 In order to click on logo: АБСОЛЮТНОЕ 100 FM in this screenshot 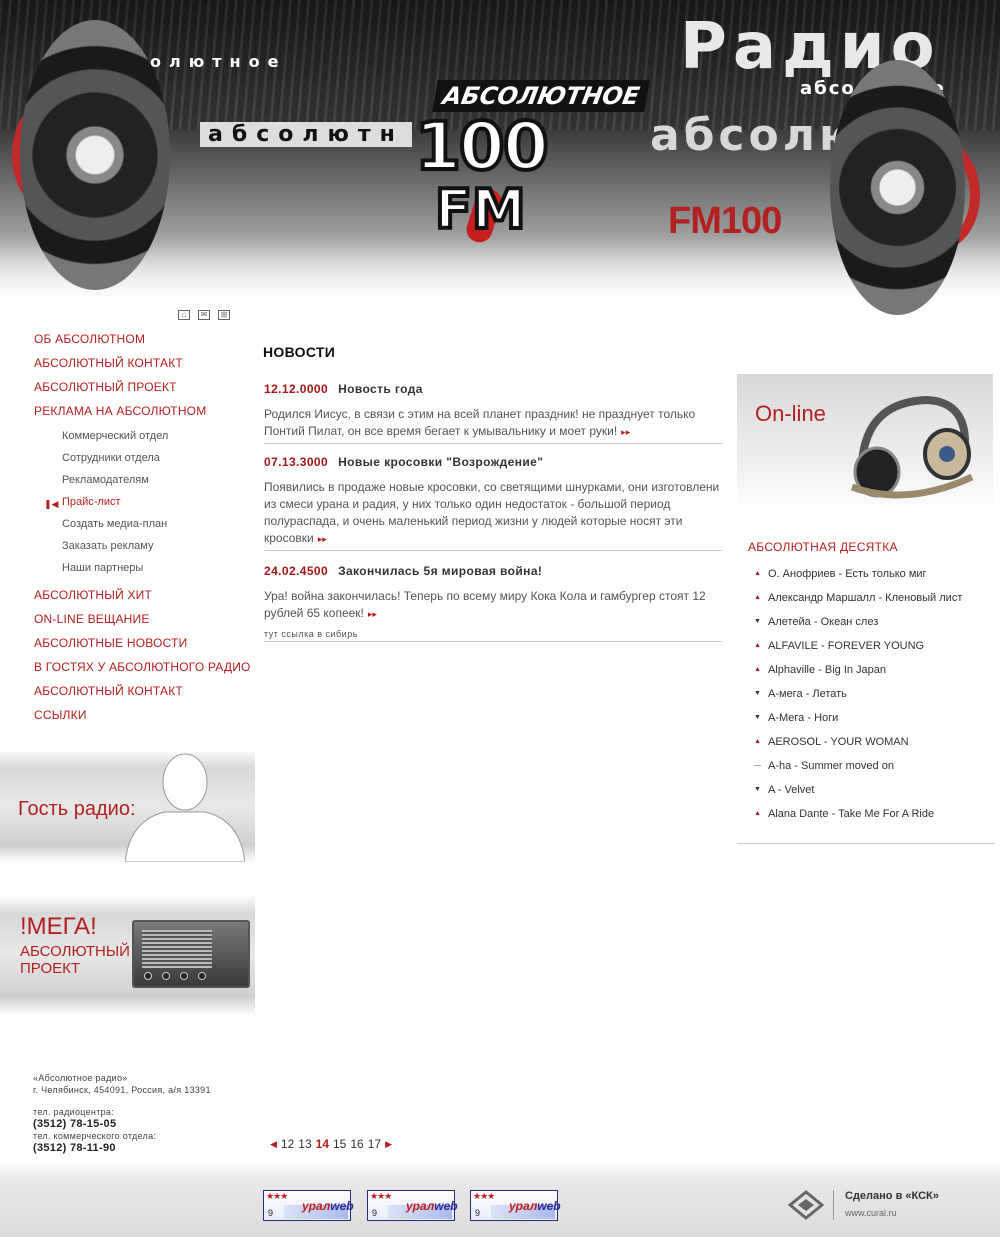, I will do `click(534, 167)`.